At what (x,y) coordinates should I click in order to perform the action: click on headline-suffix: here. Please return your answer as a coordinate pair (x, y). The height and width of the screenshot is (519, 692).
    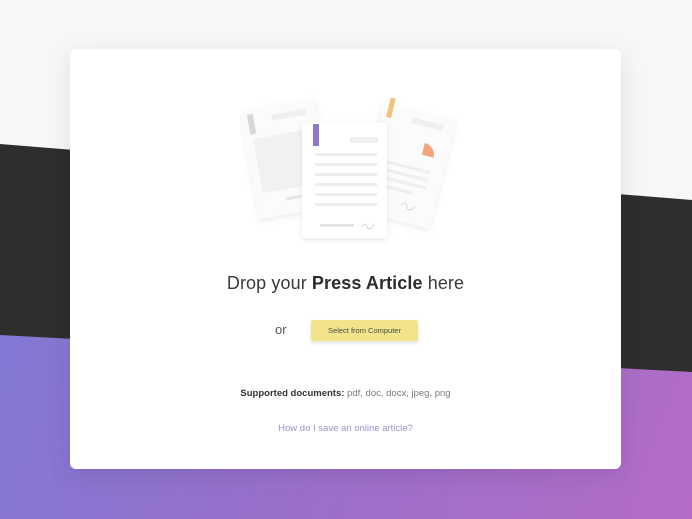
    Looking at the image, I should click on (443, 283).